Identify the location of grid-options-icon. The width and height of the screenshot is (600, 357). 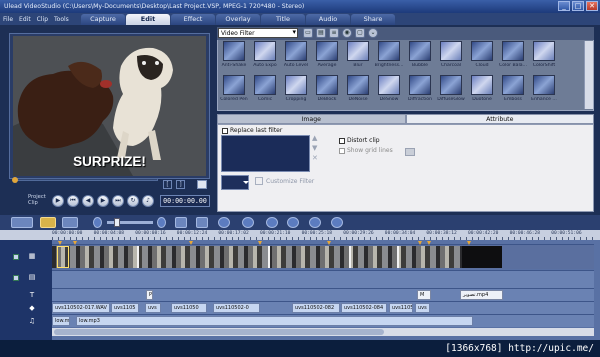
(410, 152).